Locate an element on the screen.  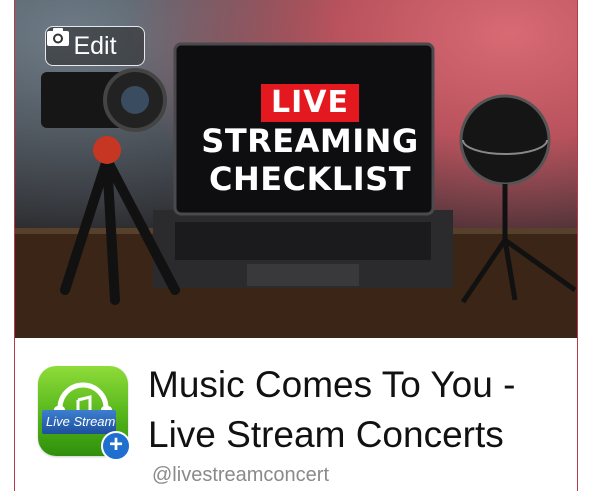
edit-cover-button: Edit is located at coordinates (95, 46).